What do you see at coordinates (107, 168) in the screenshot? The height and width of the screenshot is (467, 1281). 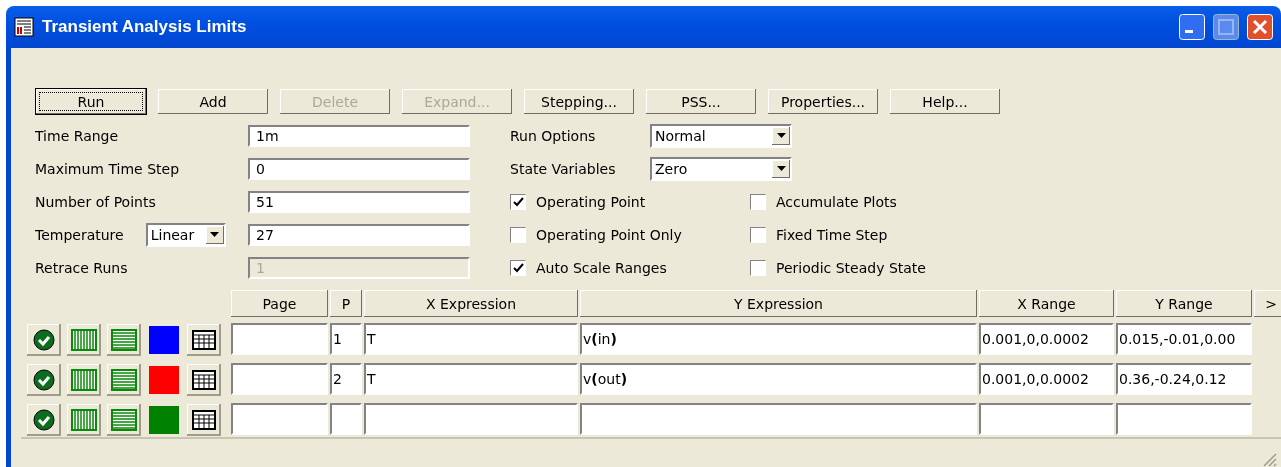 I see `field-label: Maximum Time Step` at bounding box center [107, 168].